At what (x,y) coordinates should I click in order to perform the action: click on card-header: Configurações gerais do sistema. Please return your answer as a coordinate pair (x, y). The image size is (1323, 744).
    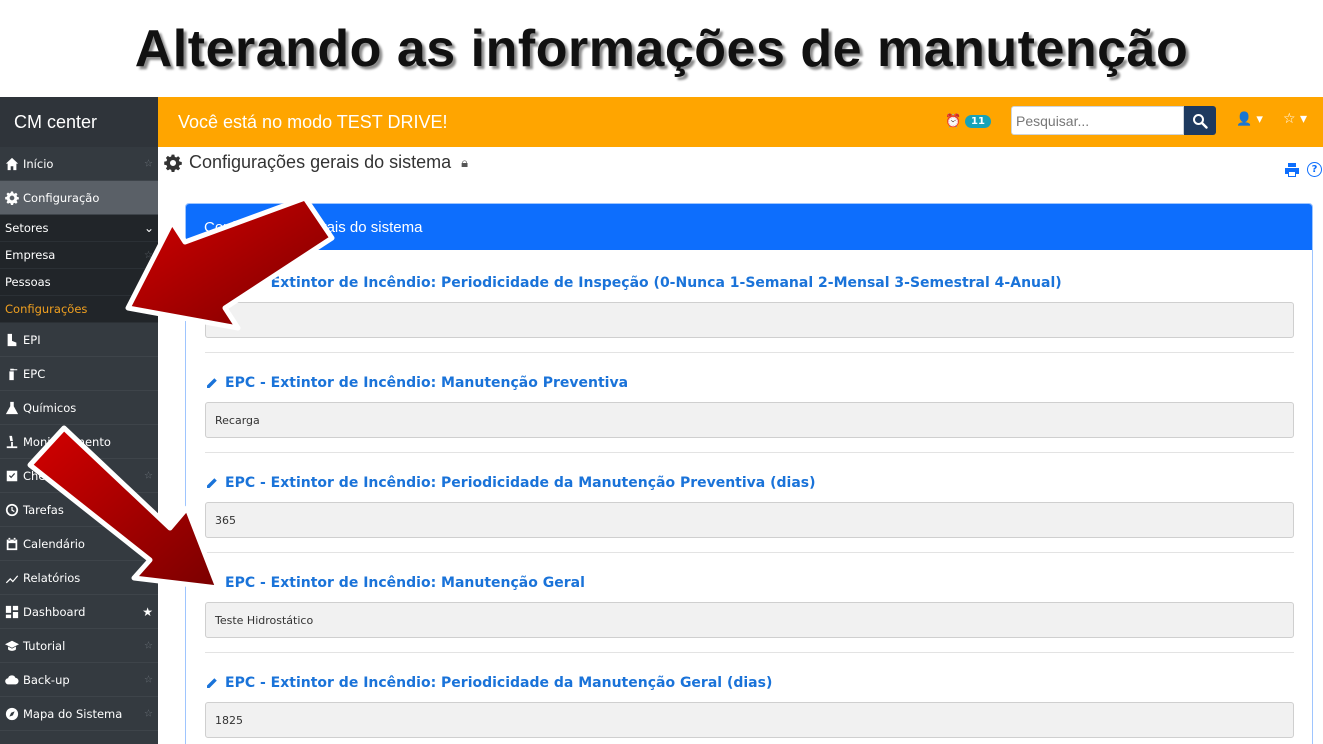
    Looking at the image, I should click on (749, 227).